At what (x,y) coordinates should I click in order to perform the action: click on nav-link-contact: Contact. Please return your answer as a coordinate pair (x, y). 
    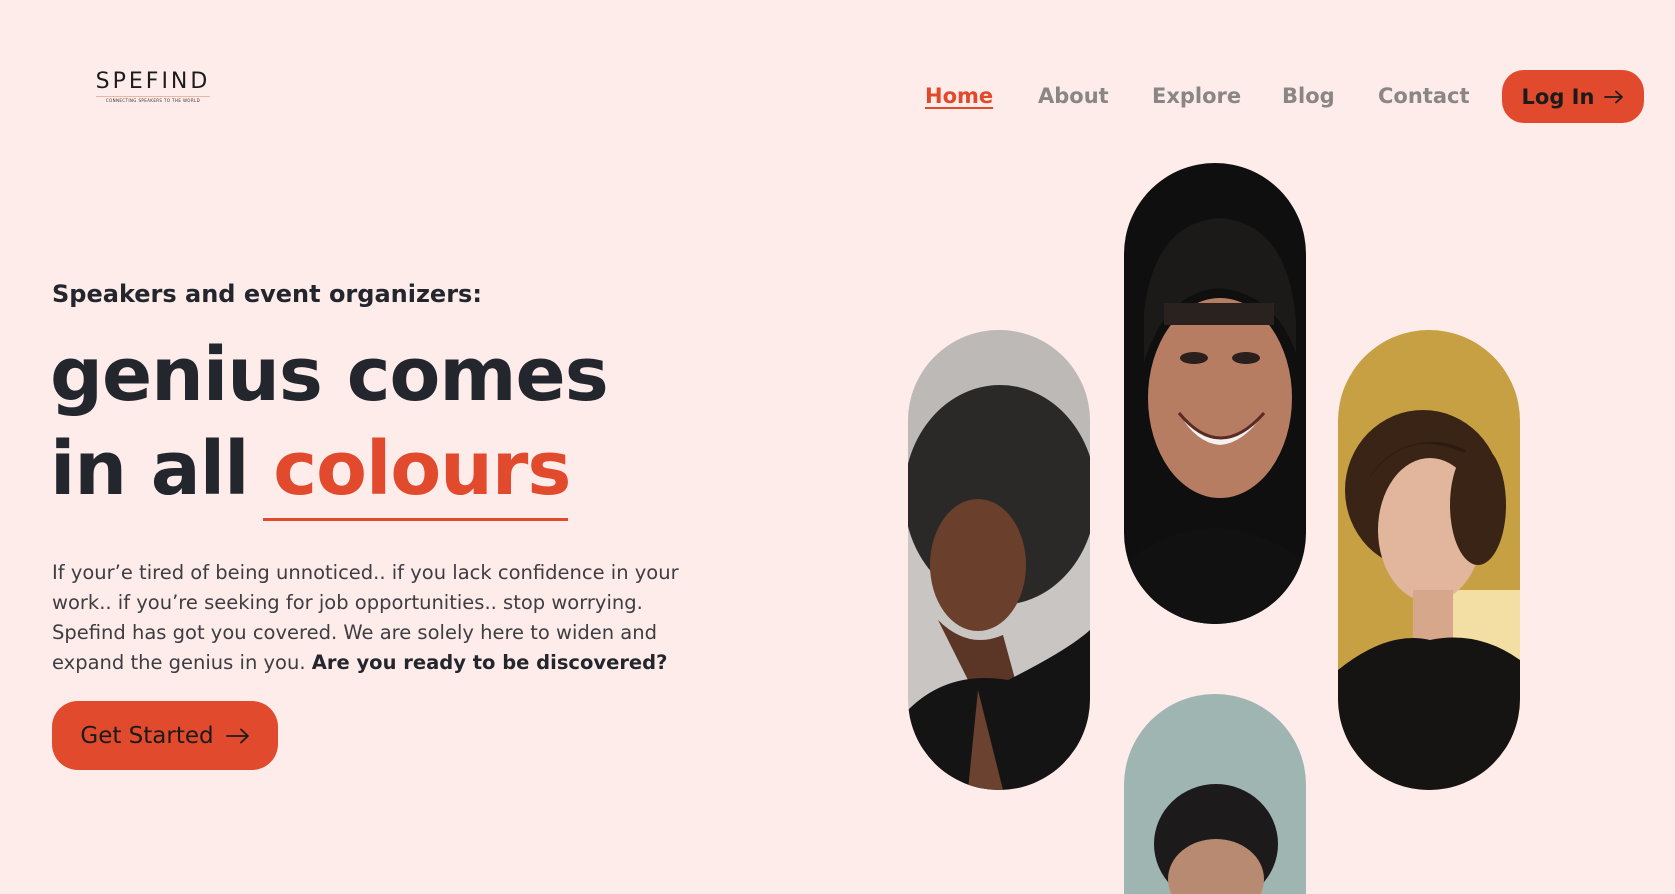
    Looking at the image, I should click on (1424, 96).